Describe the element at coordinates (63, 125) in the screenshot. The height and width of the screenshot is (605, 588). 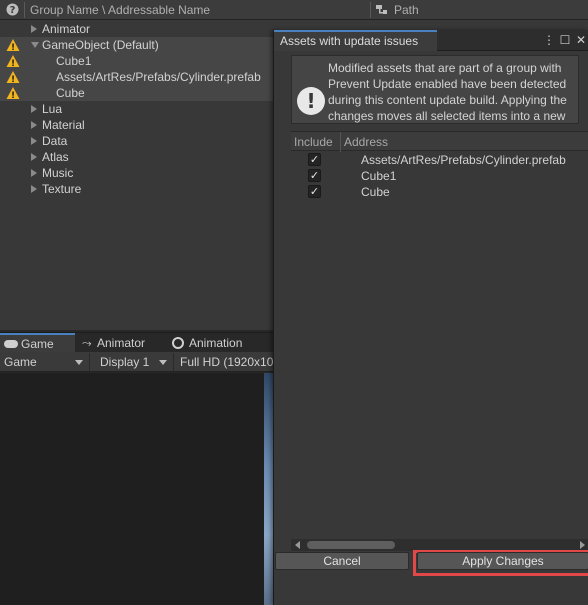
I see `tree-item-label: Material` at that location.